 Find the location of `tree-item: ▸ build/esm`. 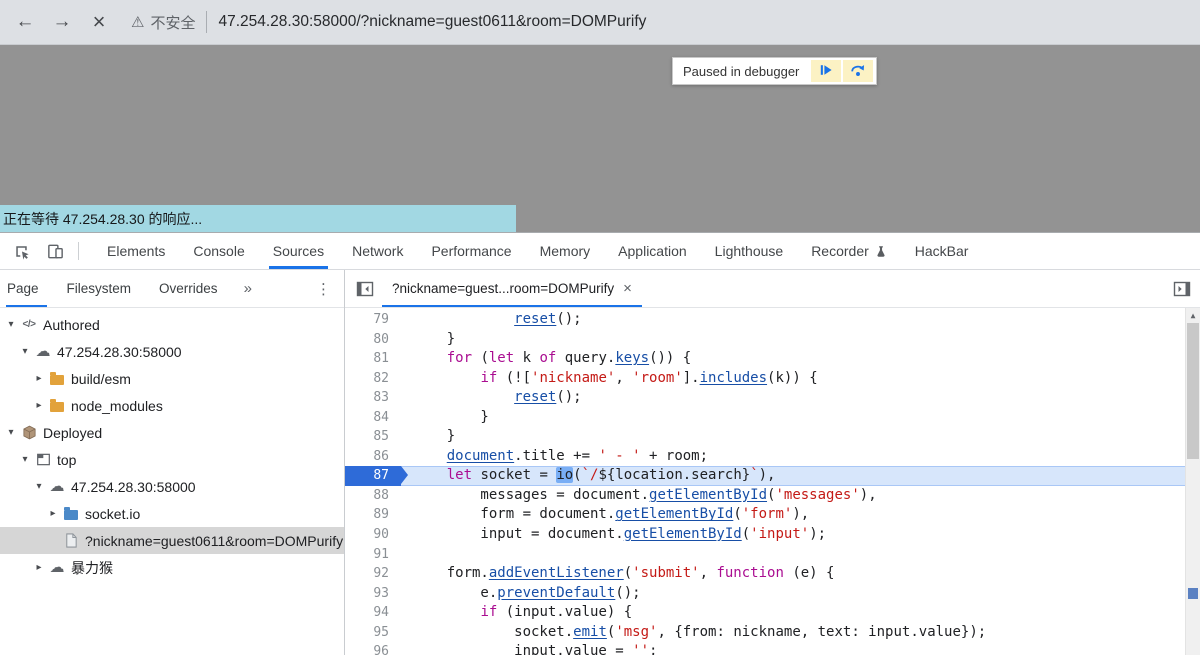

tree-item: ▸ build/esm is located at coordinates (172, 378).